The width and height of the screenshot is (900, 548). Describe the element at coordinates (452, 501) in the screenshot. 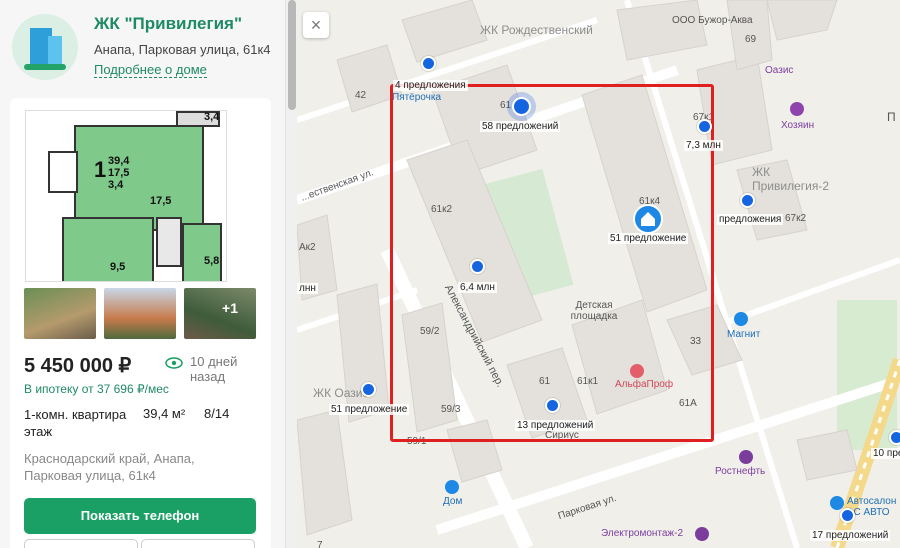

I see `poi-dom: Дом` at that location.